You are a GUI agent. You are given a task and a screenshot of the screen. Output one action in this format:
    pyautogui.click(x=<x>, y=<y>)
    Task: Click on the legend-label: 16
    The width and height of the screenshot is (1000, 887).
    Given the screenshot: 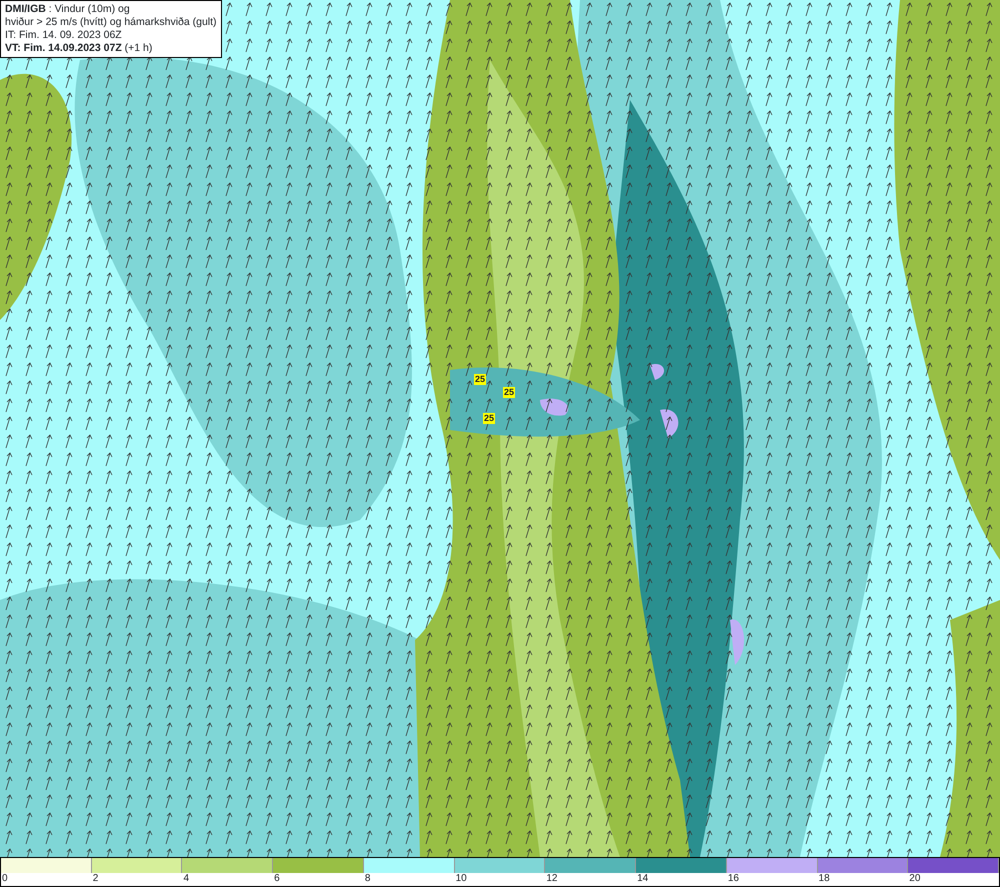 What is the action you would take?
    pyautogui.click(x=733, y=878)
    